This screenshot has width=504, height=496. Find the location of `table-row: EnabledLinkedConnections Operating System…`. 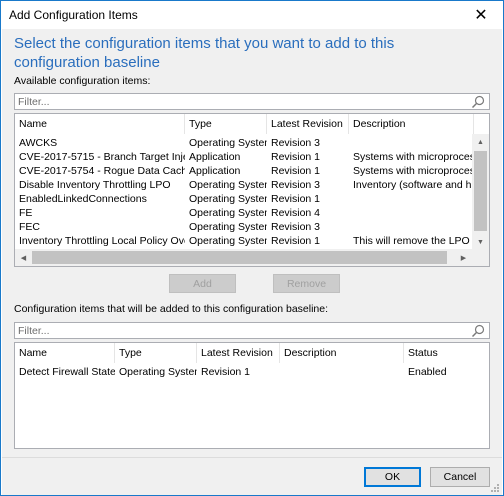

table-row: EnabledLinkedConnections Operating System… is located at coordinates (244, 199).